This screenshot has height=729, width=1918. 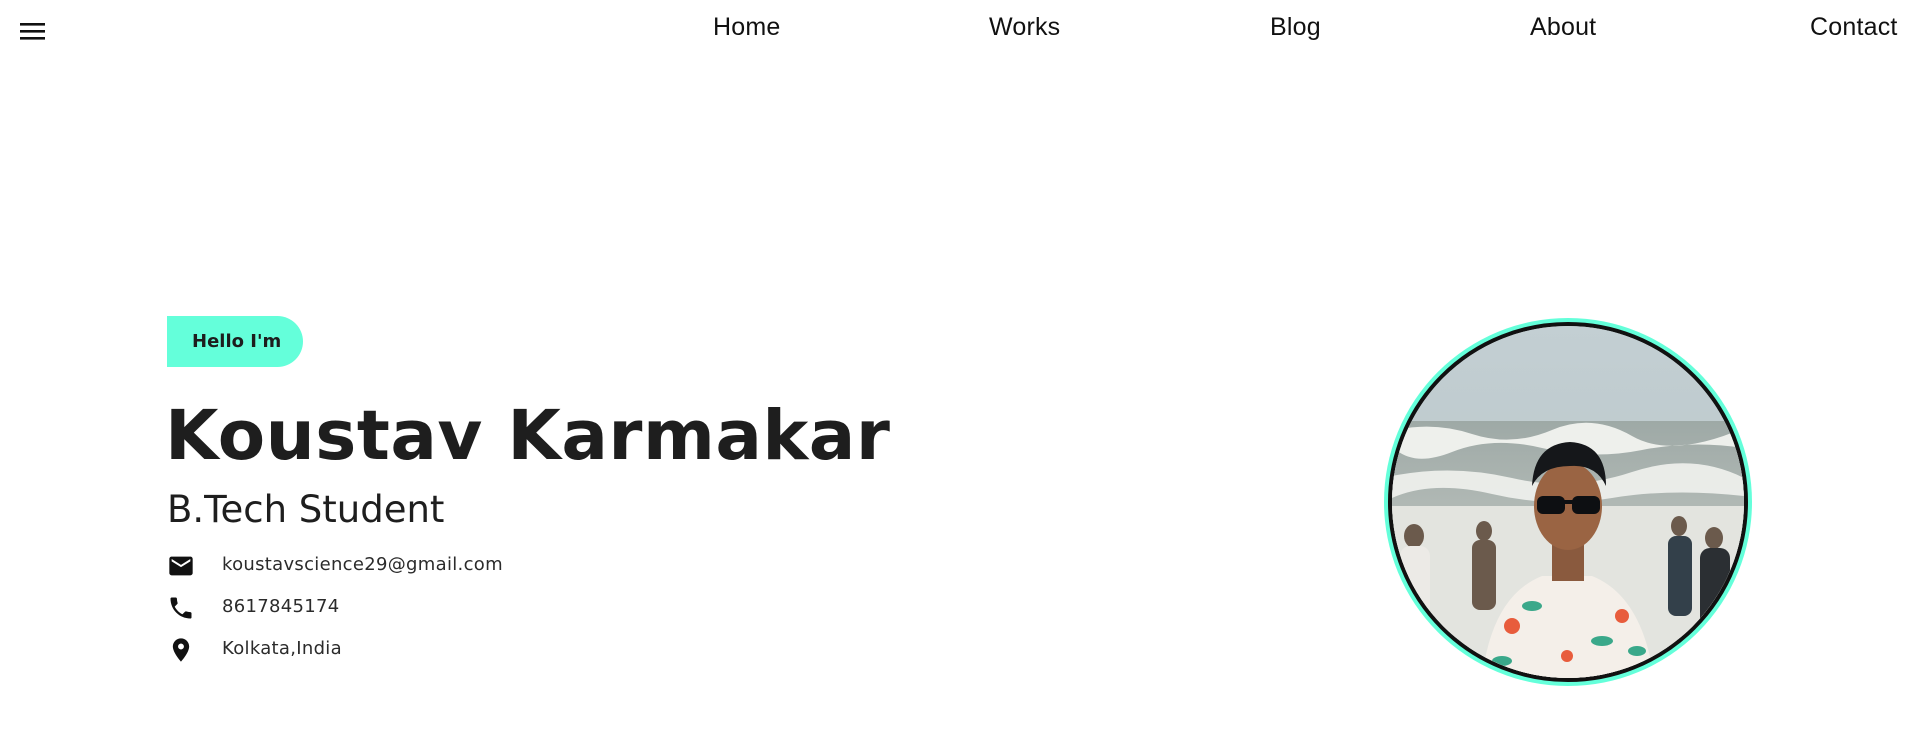 I want to click on mail-icon, so click(x=181, y=566).